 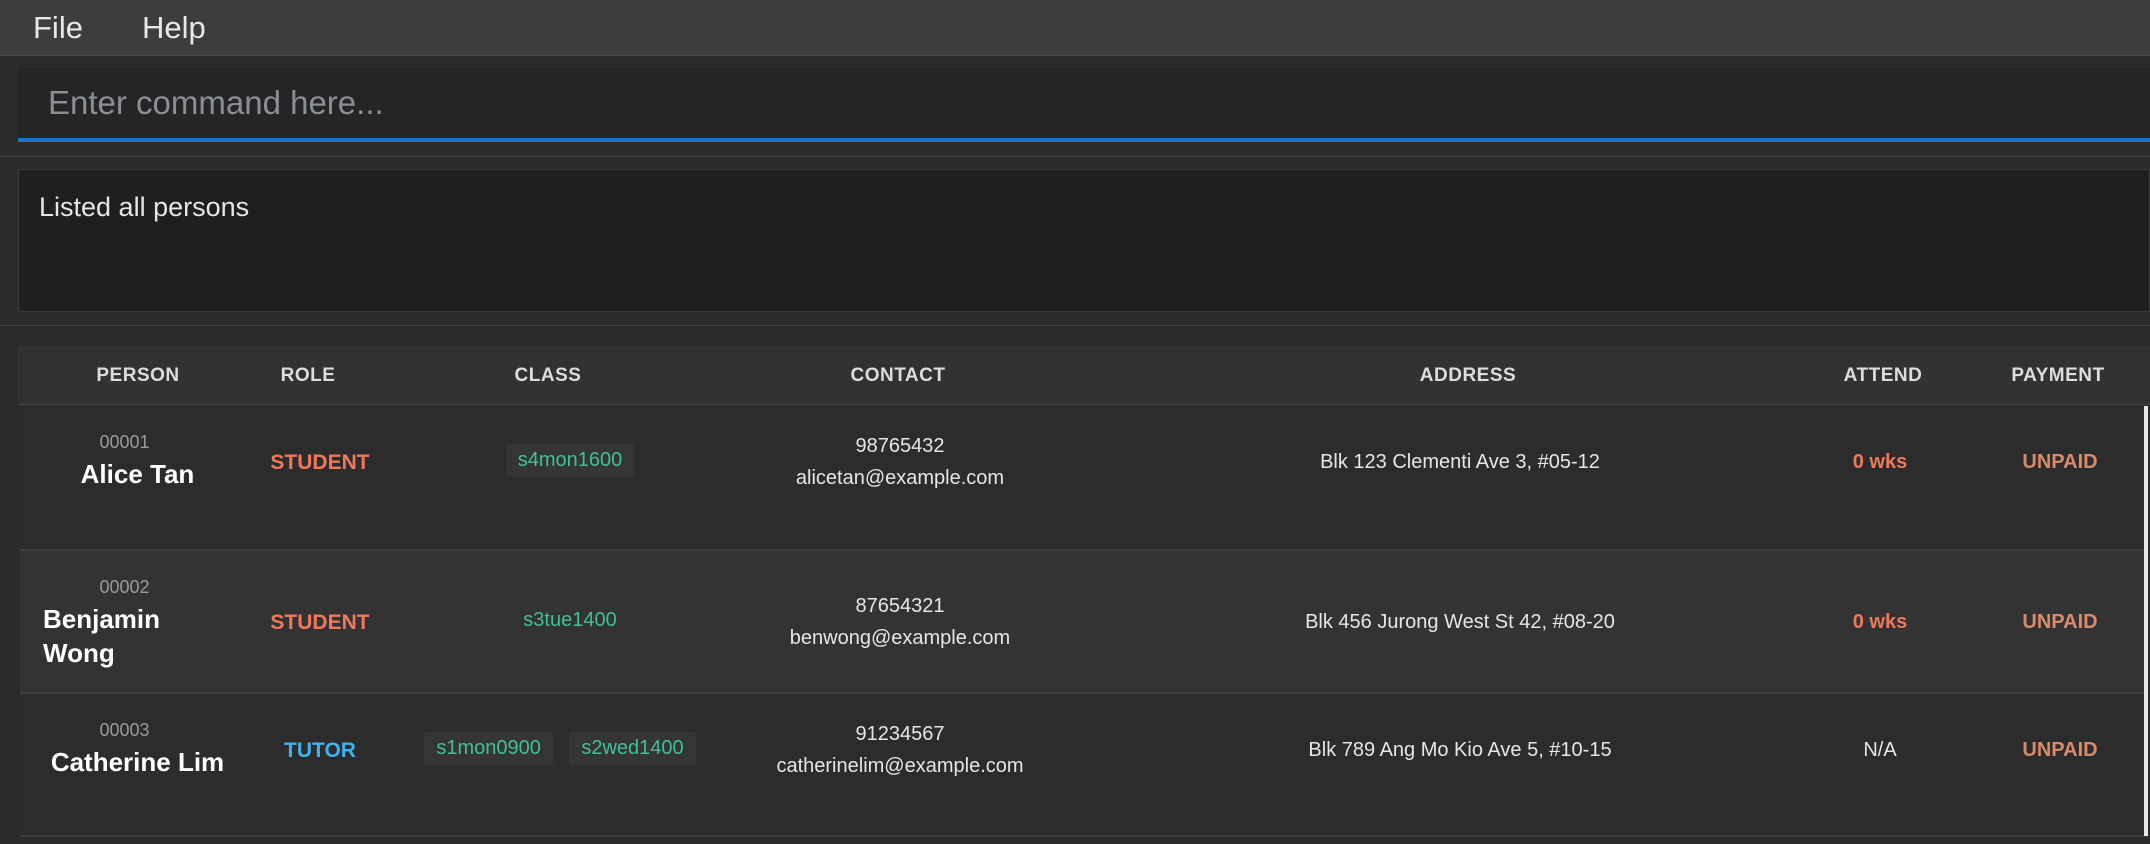 I want to click on header-contact: CONTACT, so click(x=898, y=375).